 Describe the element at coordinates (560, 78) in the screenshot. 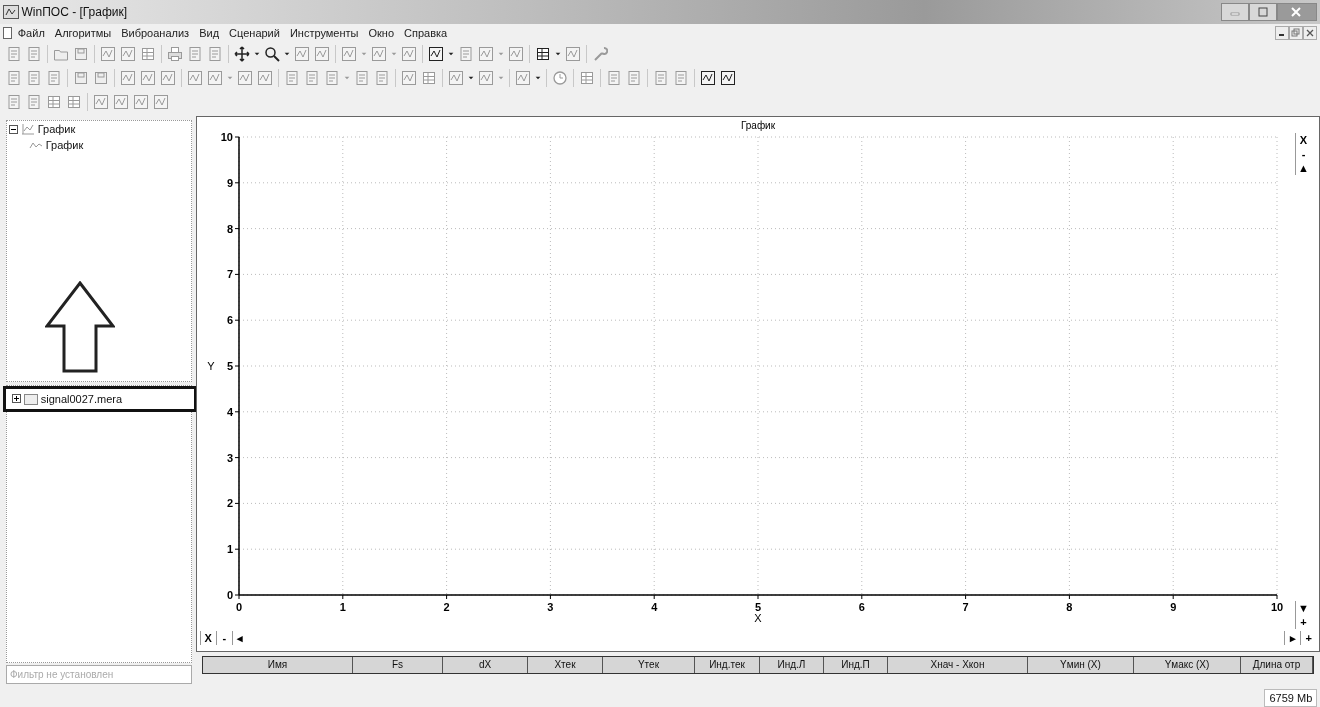

I see `clock-icon` at that location.